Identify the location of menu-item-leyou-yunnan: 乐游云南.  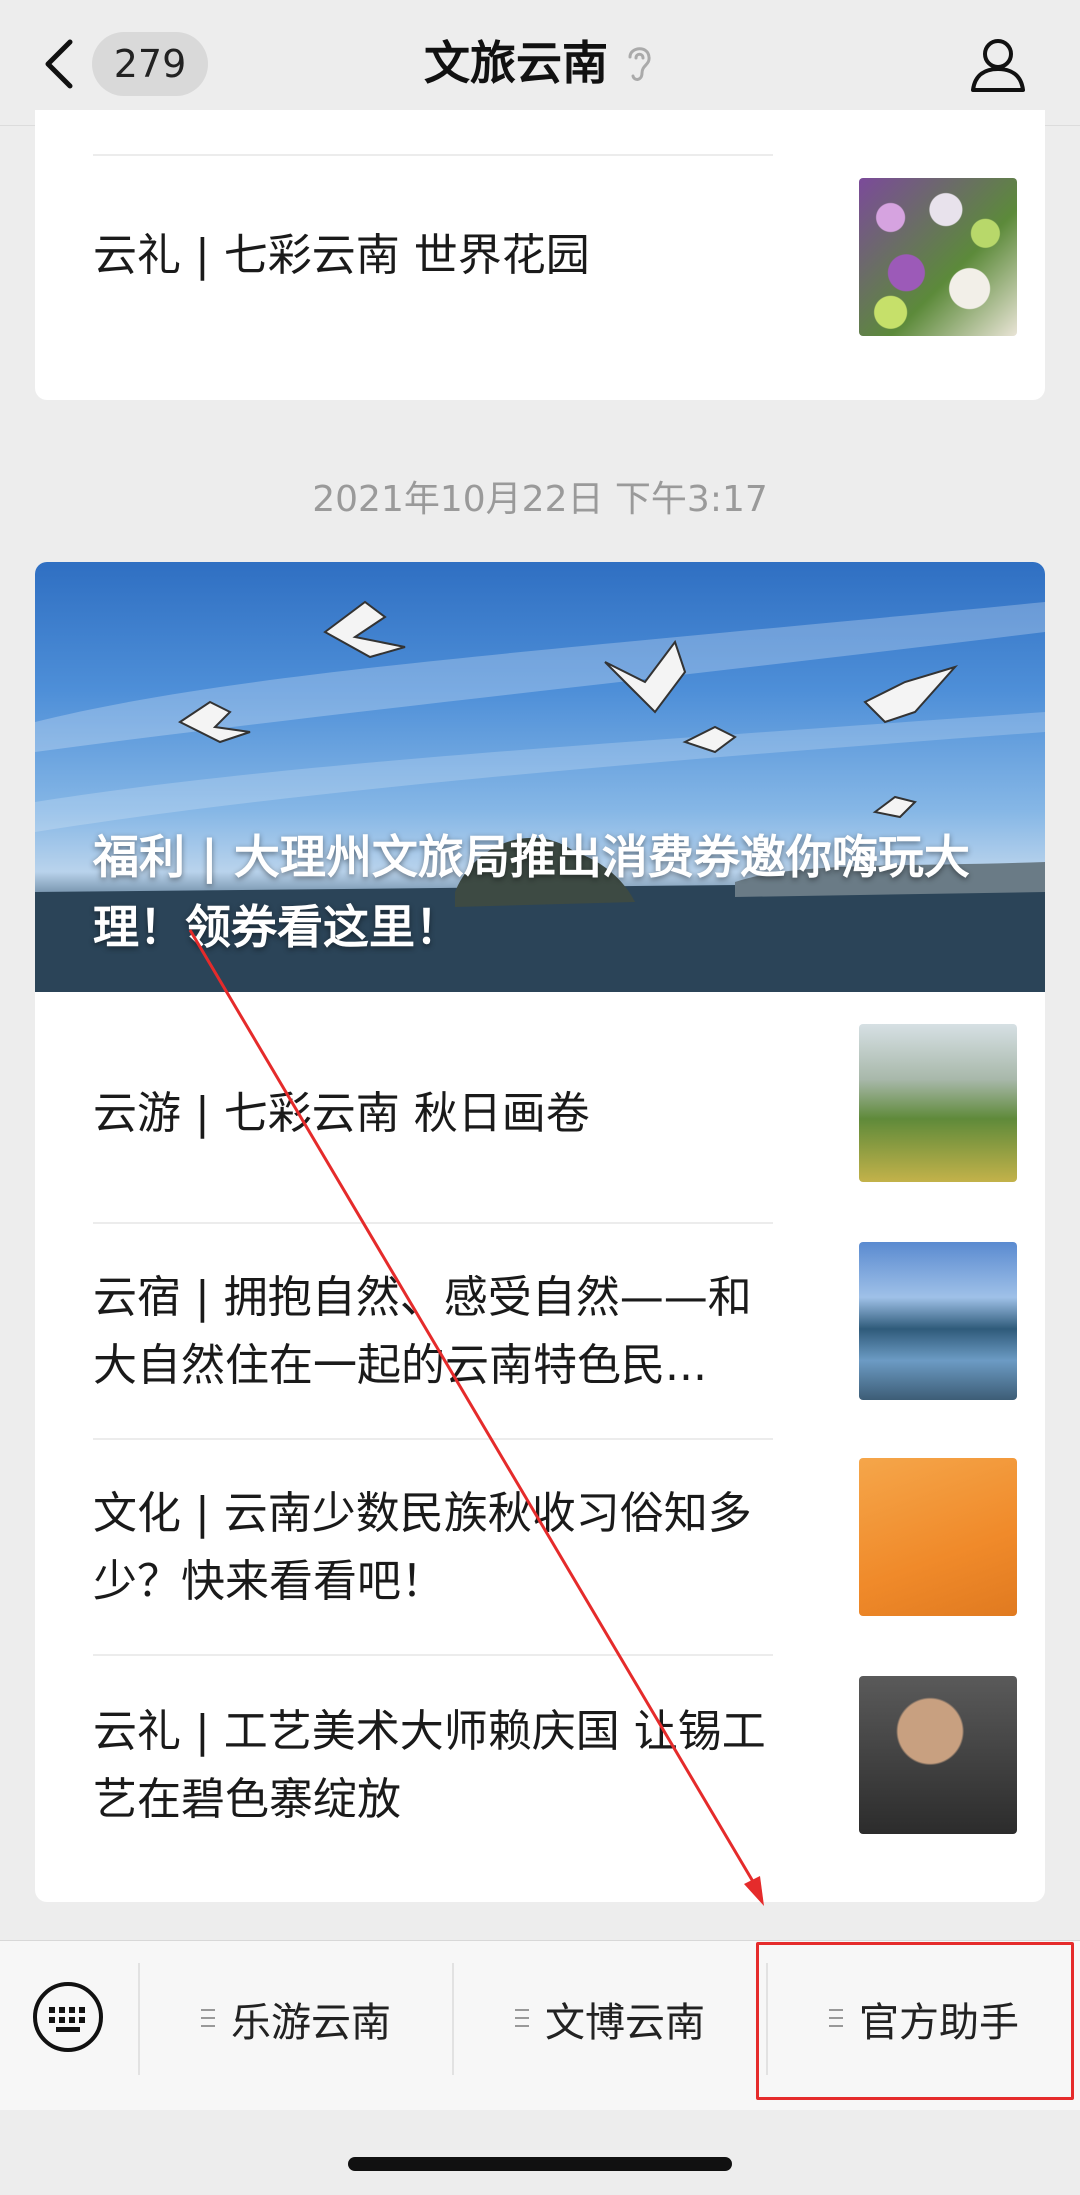
(296, 2019).